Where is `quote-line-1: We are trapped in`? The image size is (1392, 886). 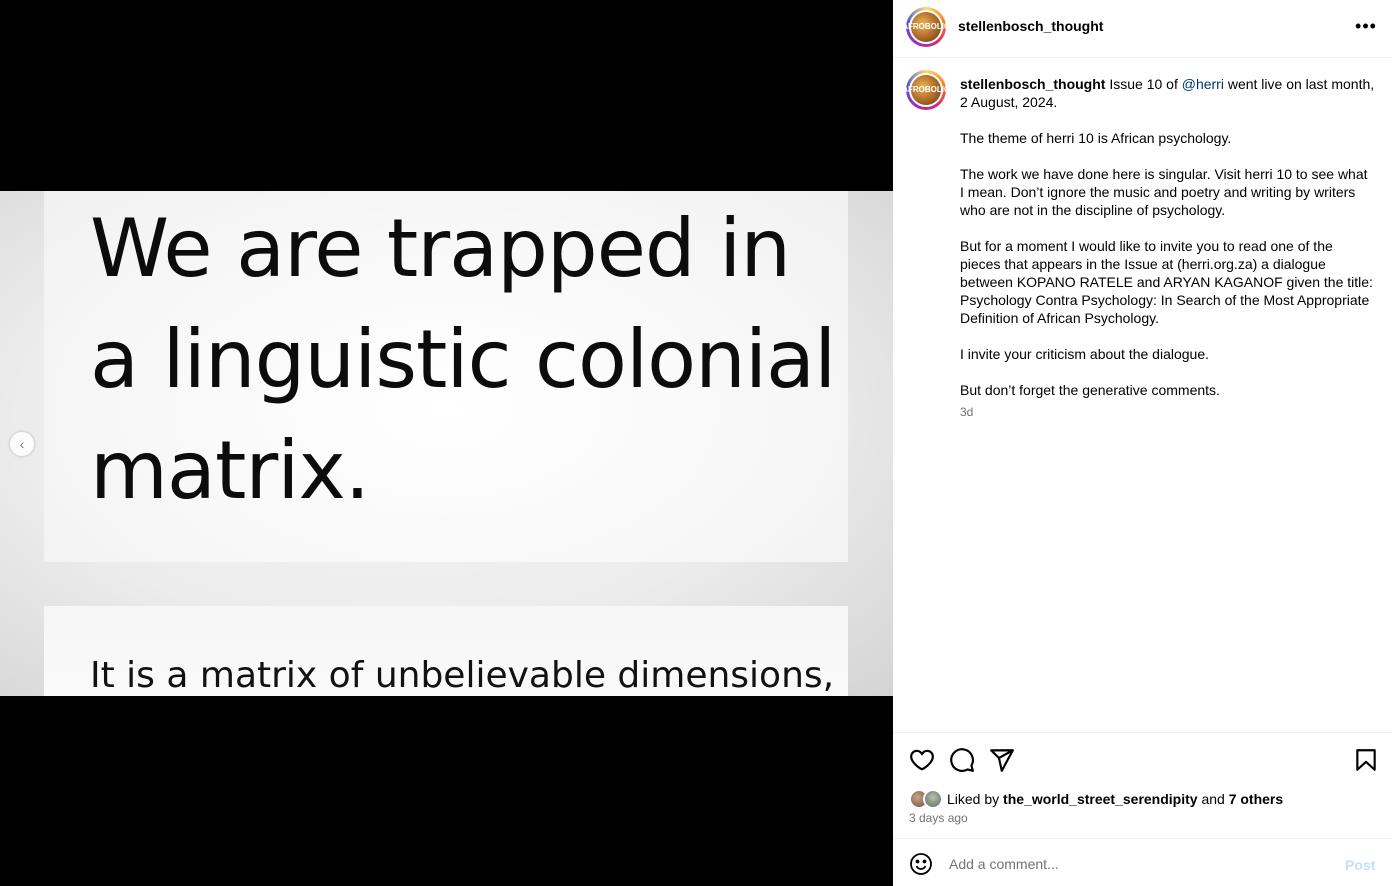
quote-line-1: We are trapped in is located at coordinates (440, 248).